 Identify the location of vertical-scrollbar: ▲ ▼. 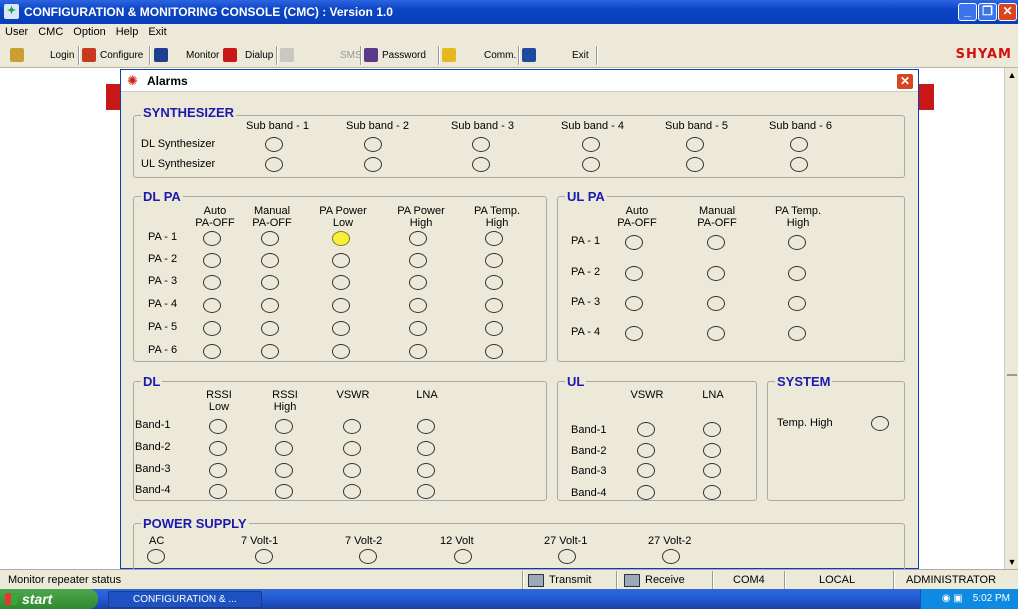
(1011, 318).